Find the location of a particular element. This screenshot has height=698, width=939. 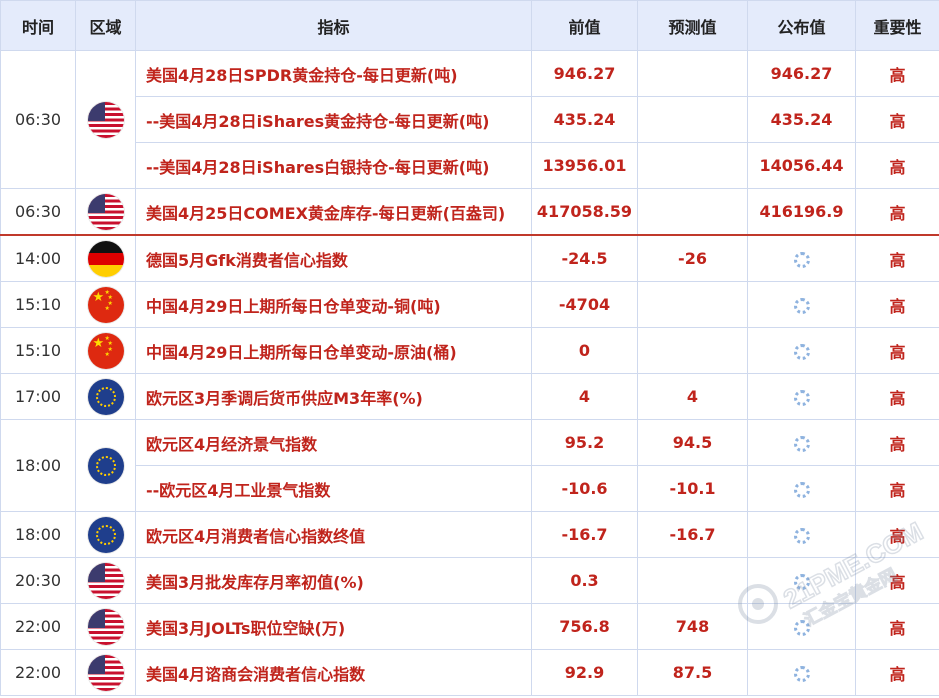

table-row: 18:00 欧元区4月消费者信心指数终值 -16.7 -16.7 高 is located at coordinates (469, 534).